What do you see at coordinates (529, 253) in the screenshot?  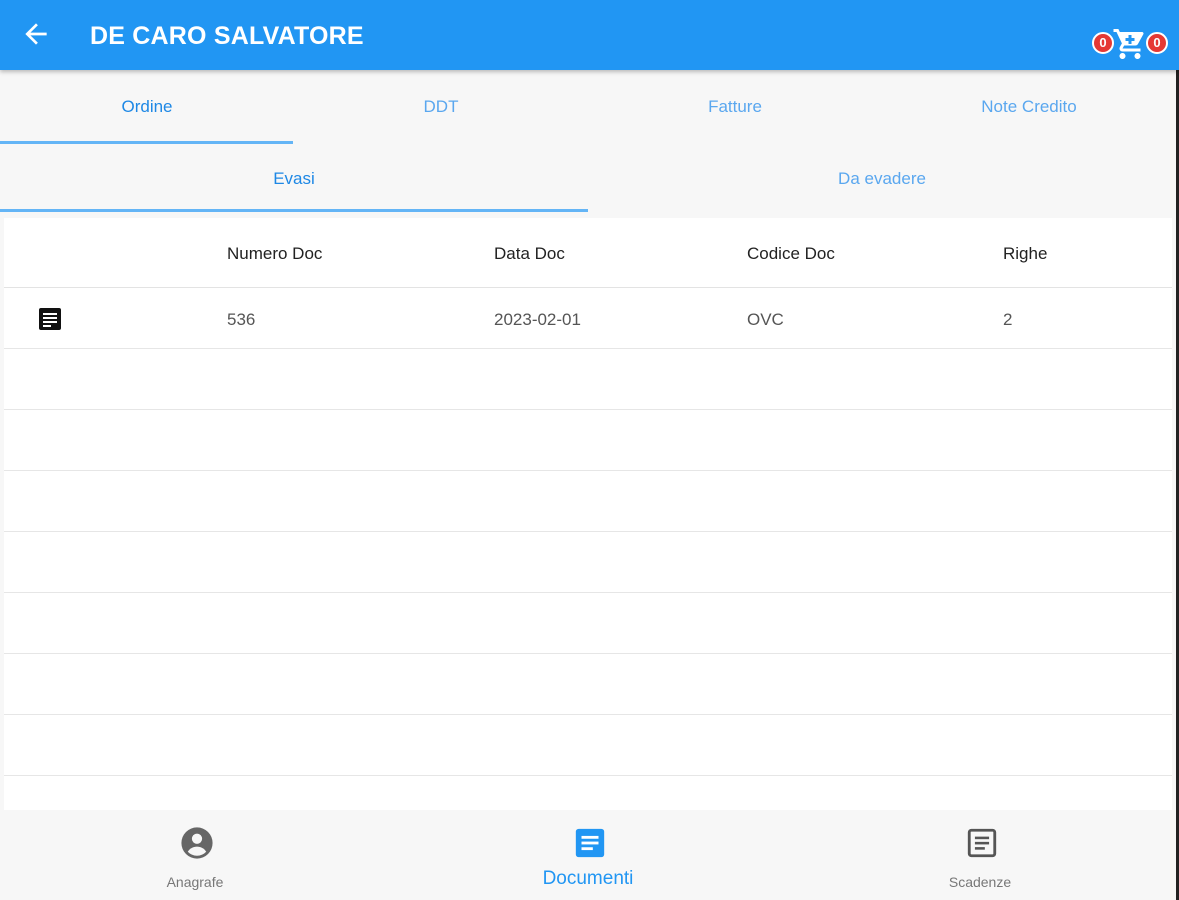 I see `column-header-data-doc: Data Doc` at bounding box center [529, 253].